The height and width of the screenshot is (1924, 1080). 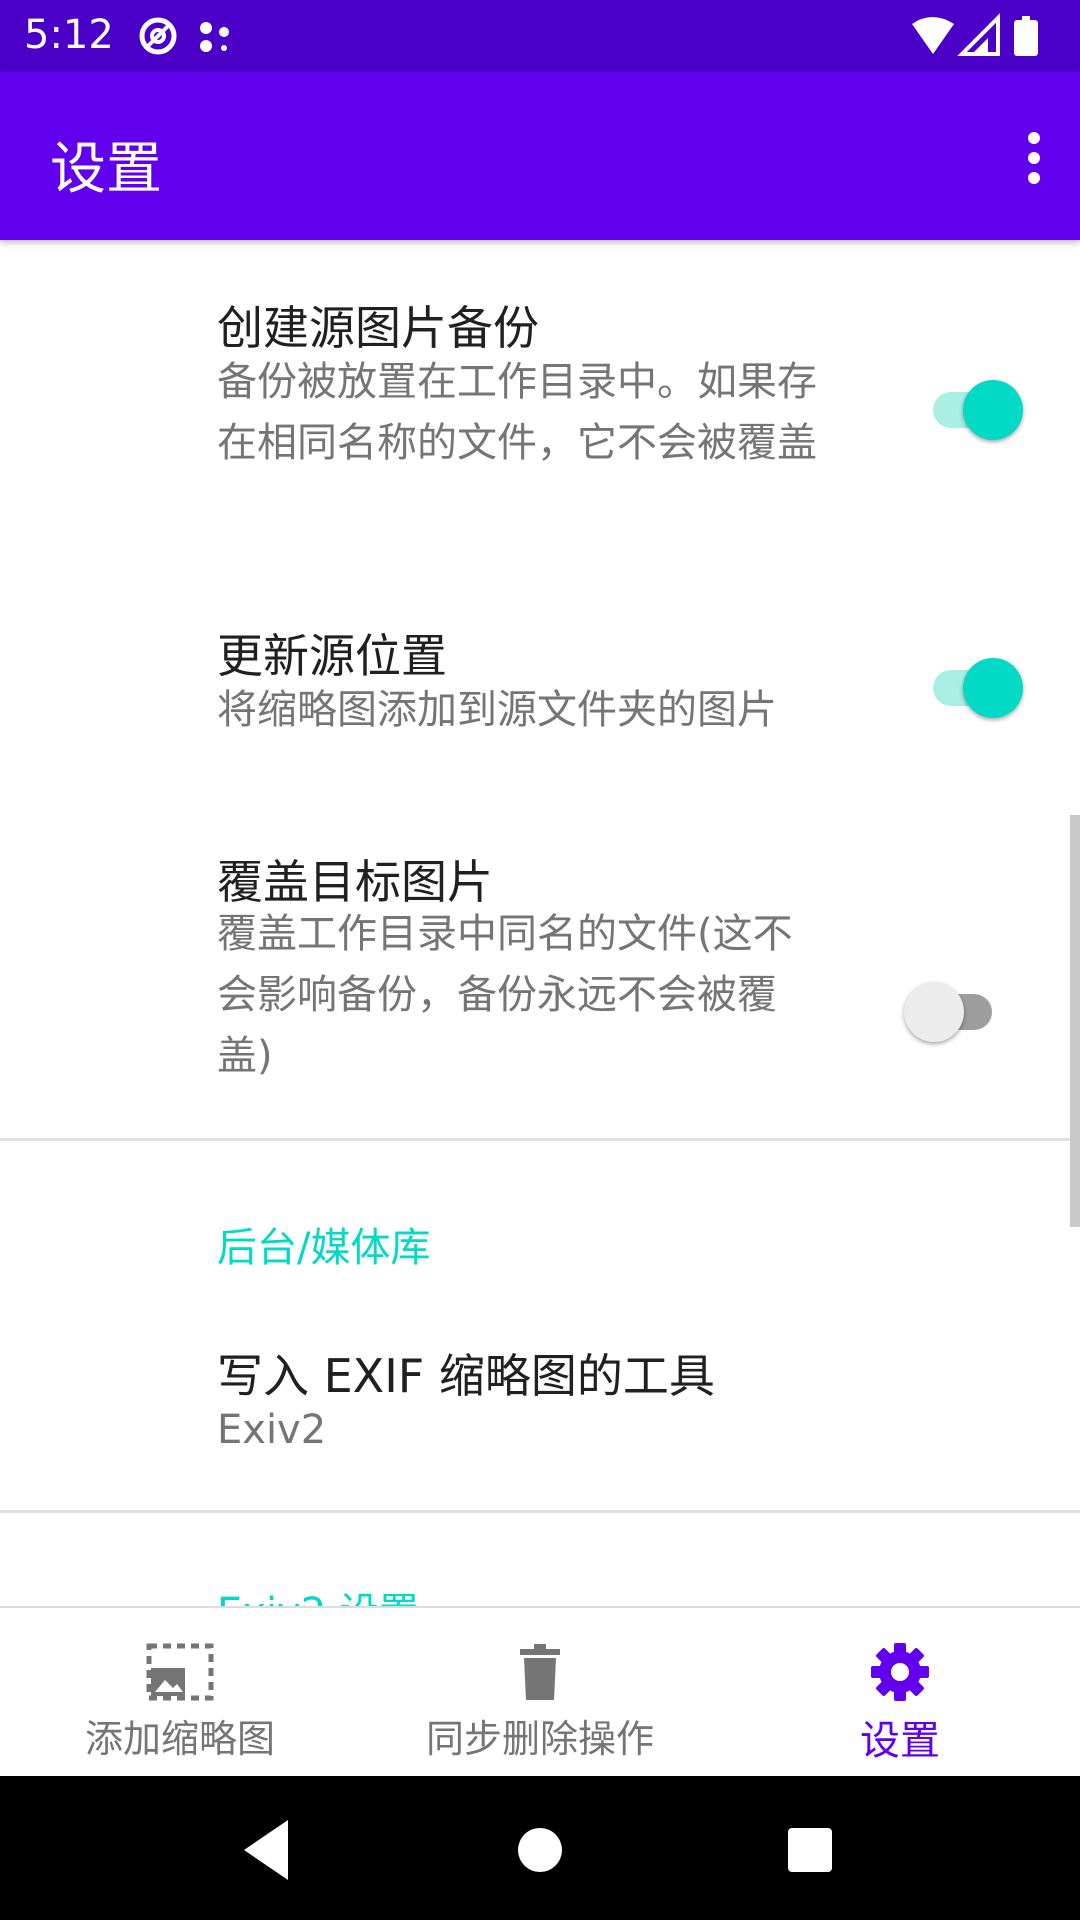 I want to click on create-backup-switch, so click(x=975, y=406).